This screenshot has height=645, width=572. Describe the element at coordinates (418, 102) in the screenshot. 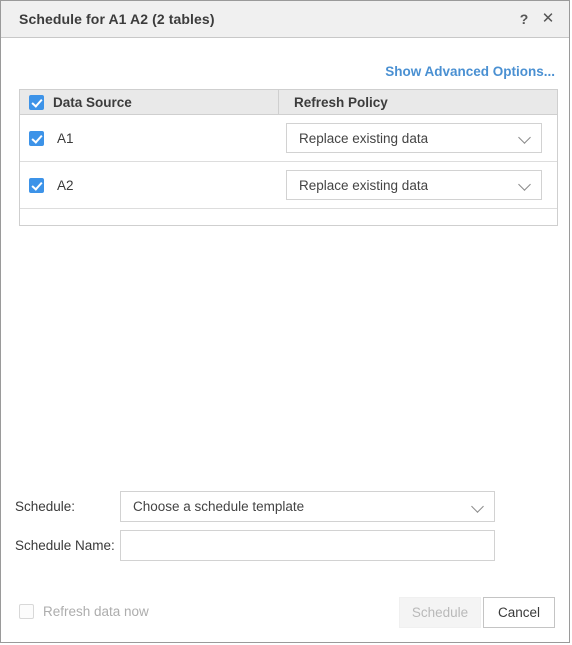

I see `header-cell-refresh-policy: Refresh Policy` at that location.